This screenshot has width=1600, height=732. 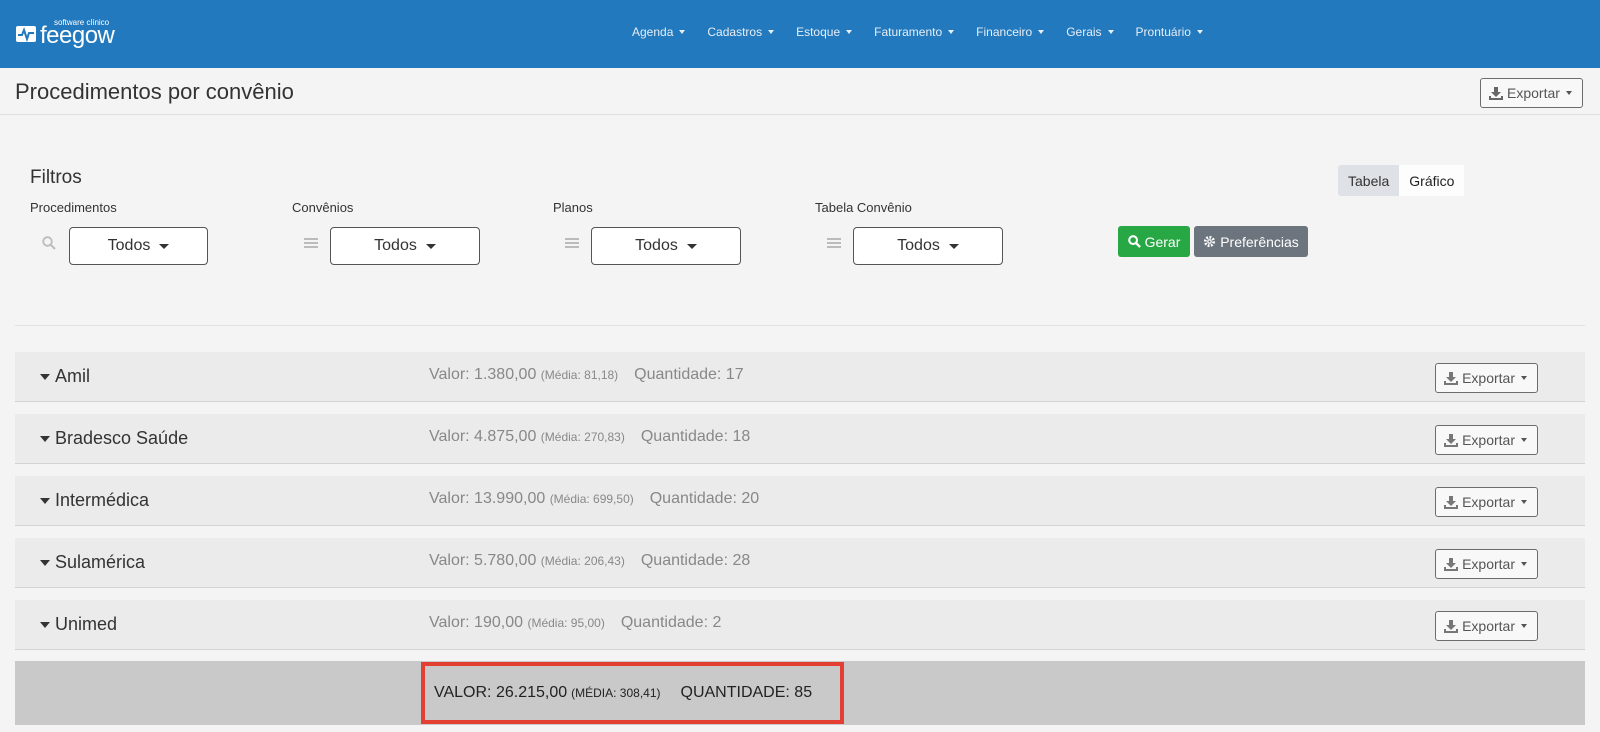 I want to click on row-media: (Média: 81,18), so click(x=579, y=375).